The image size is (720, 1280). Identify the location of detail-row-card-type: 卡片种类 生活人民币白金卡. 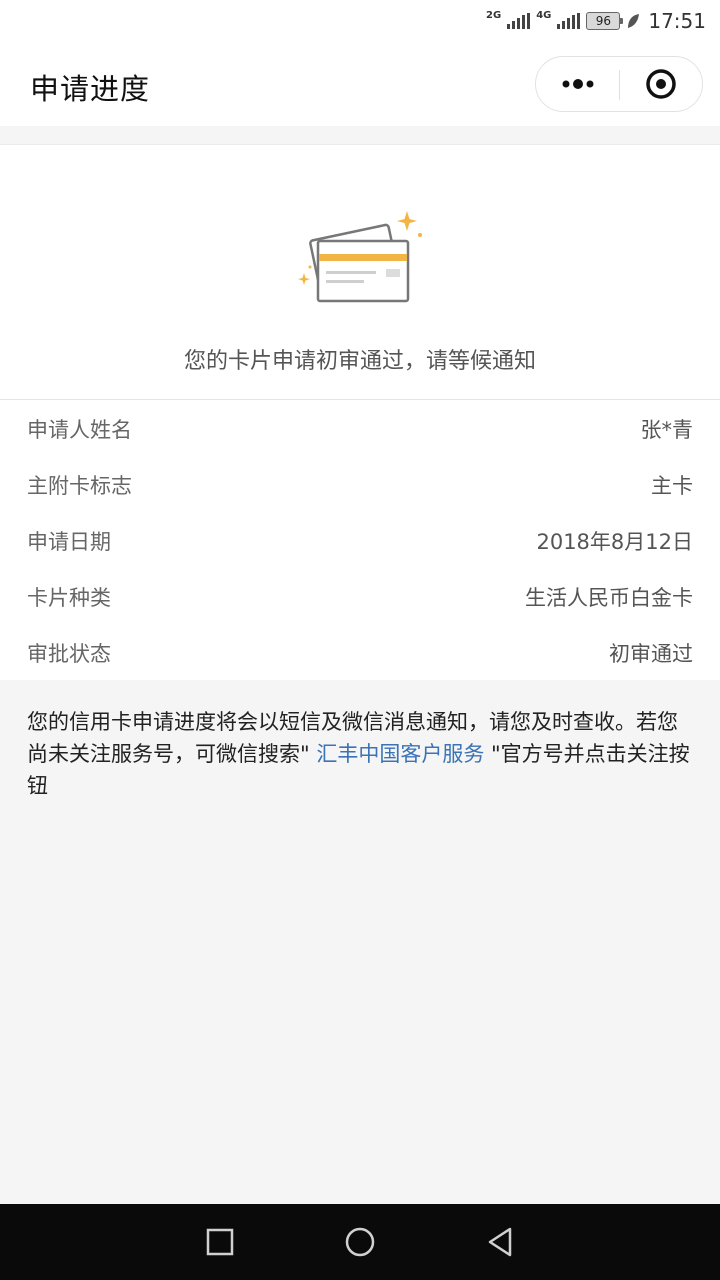
(360, 596).